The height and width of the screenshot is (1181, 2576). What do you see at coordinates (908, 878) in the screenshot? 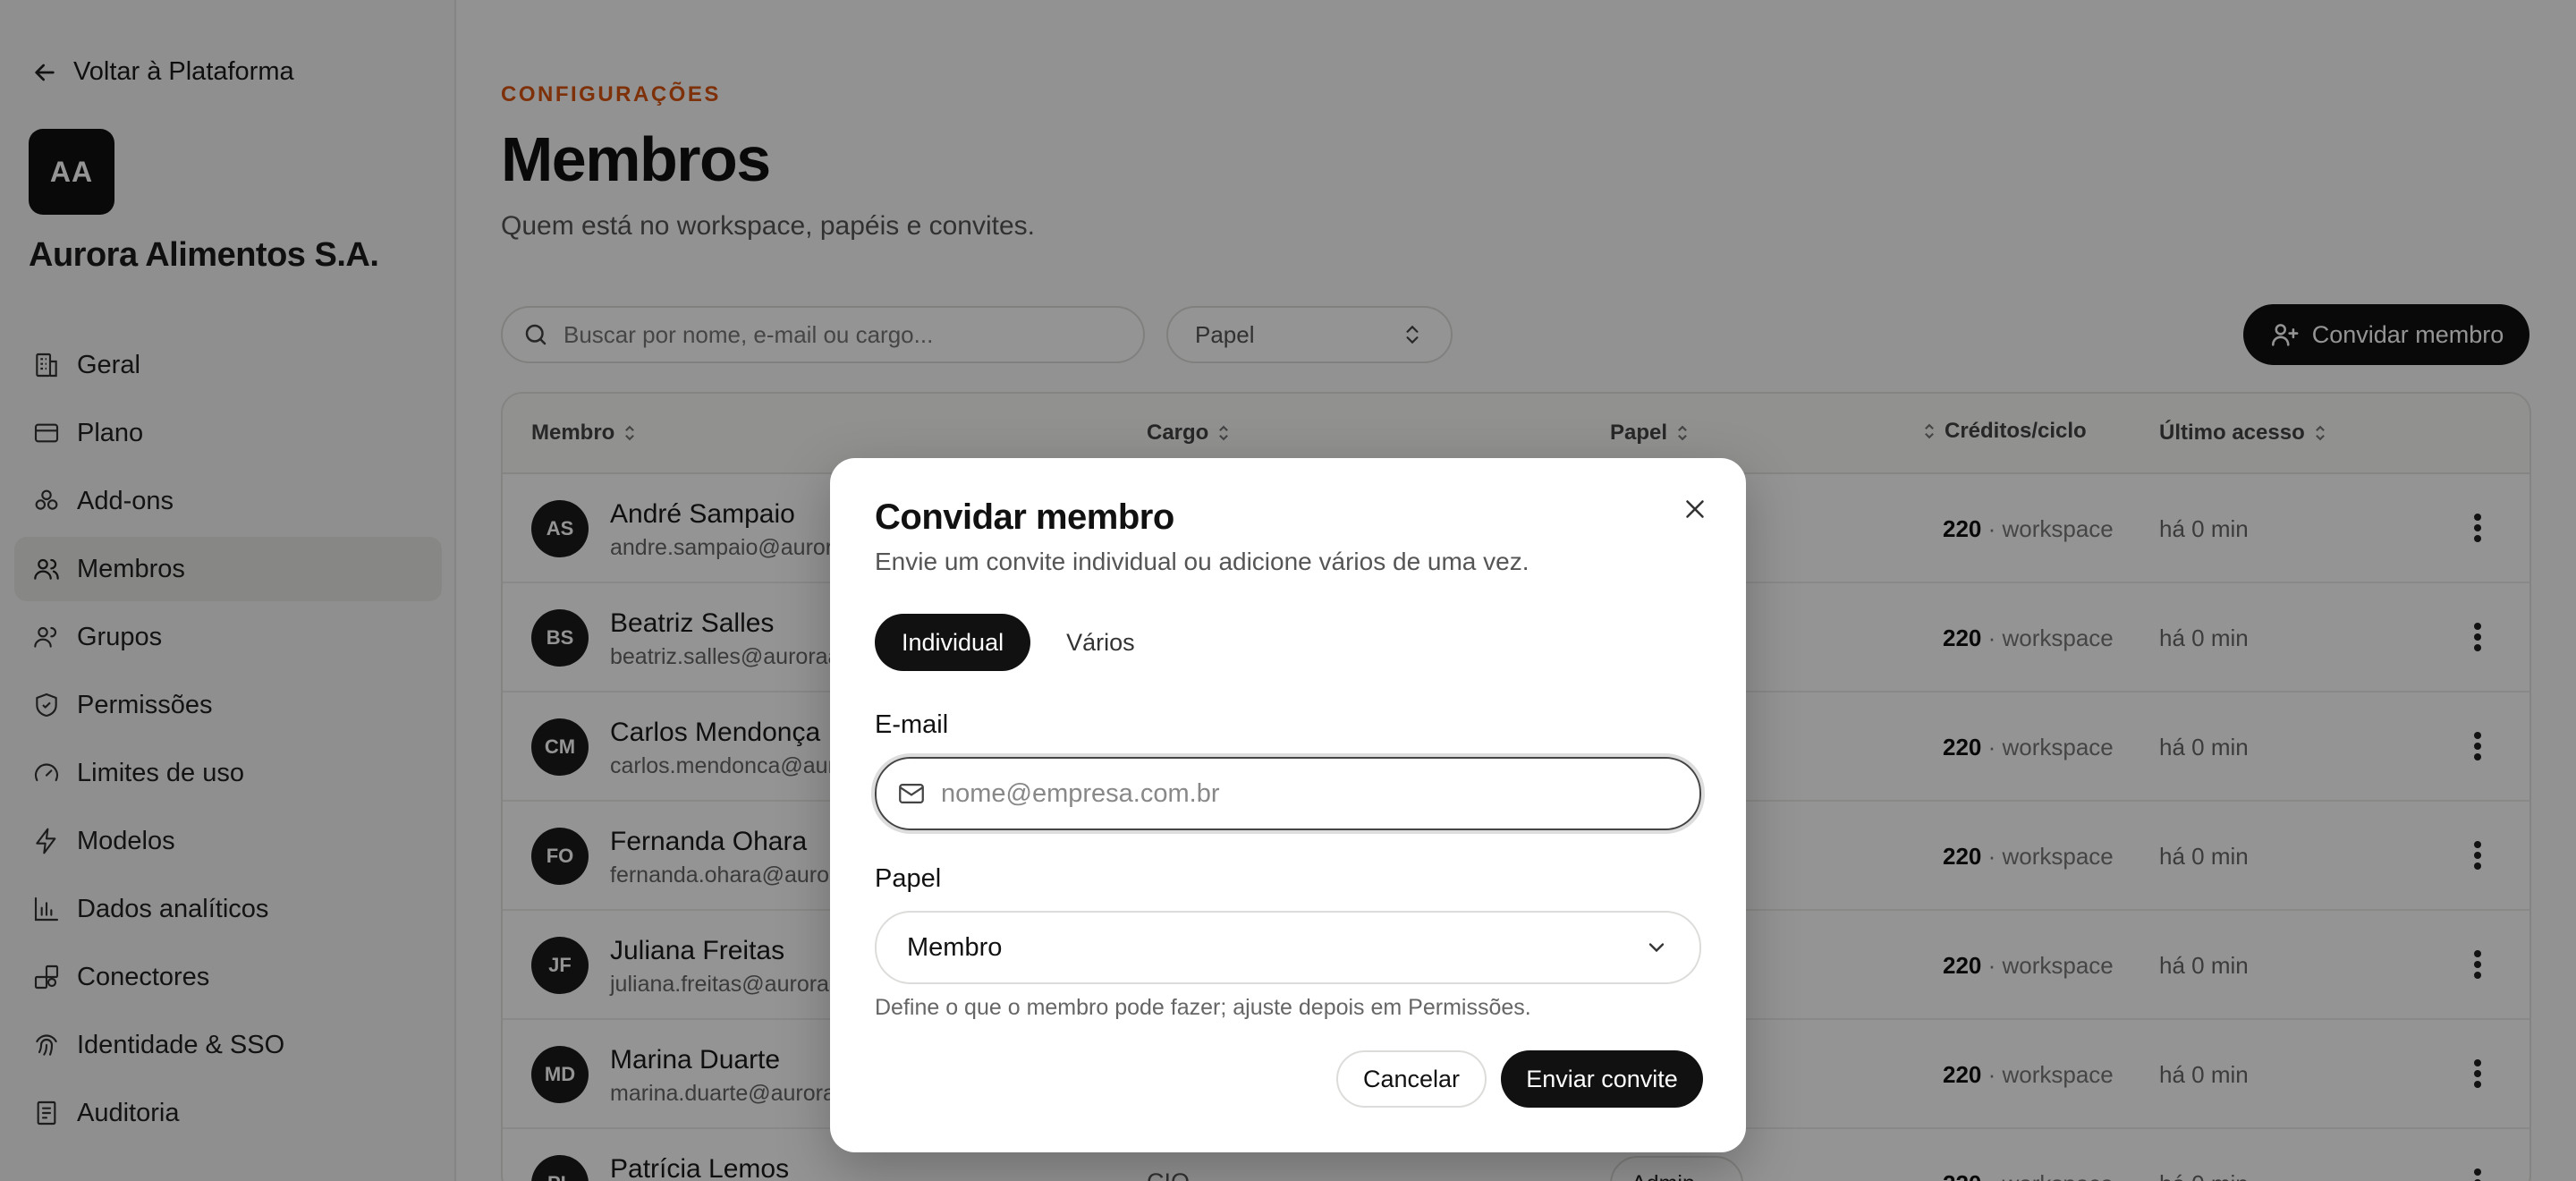
I see `role-field-label: Papel` at bounding box center [908, 878].